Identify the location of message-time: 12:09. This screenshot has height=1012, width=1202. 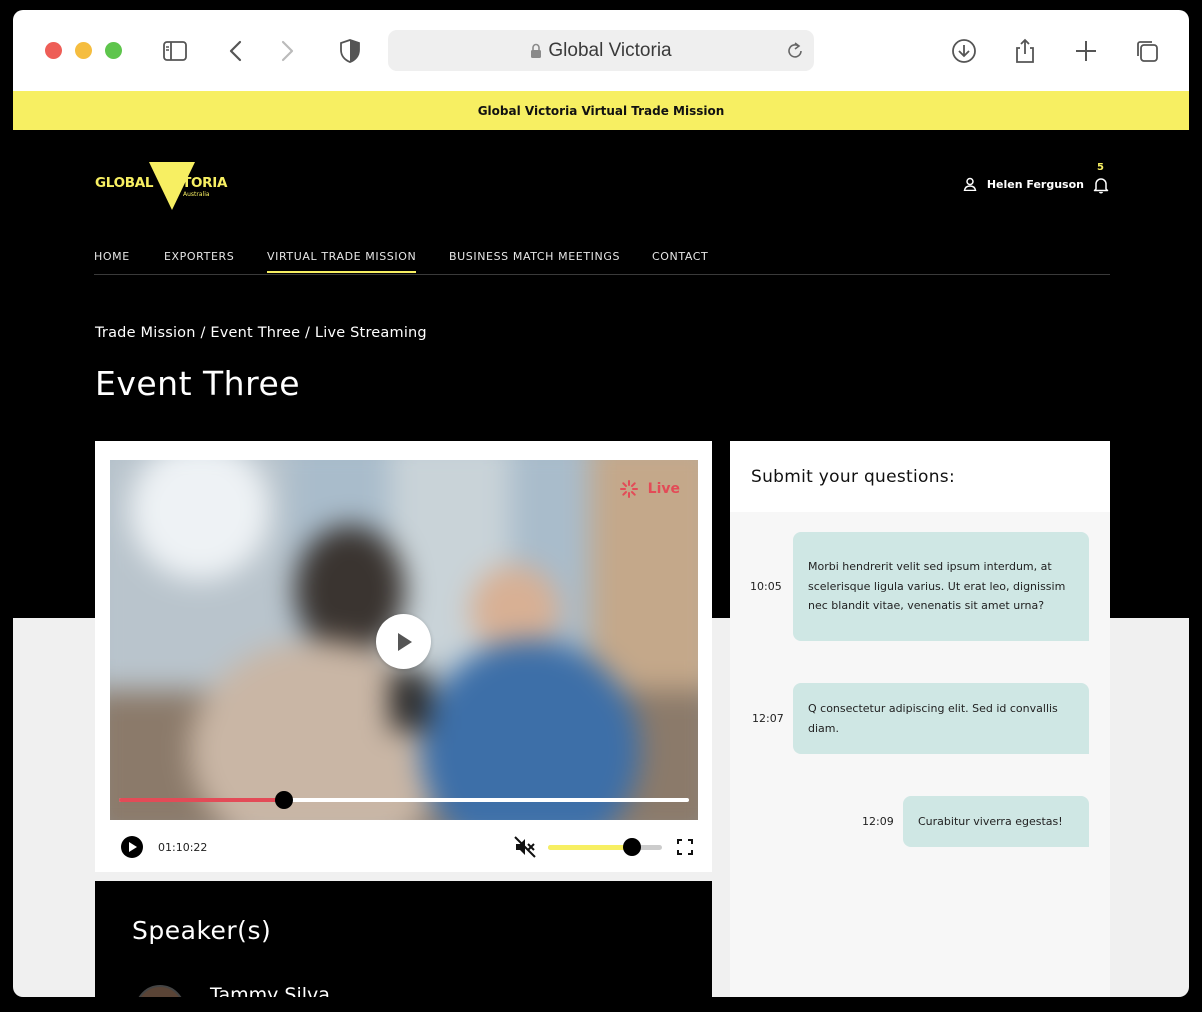
(878, 821).